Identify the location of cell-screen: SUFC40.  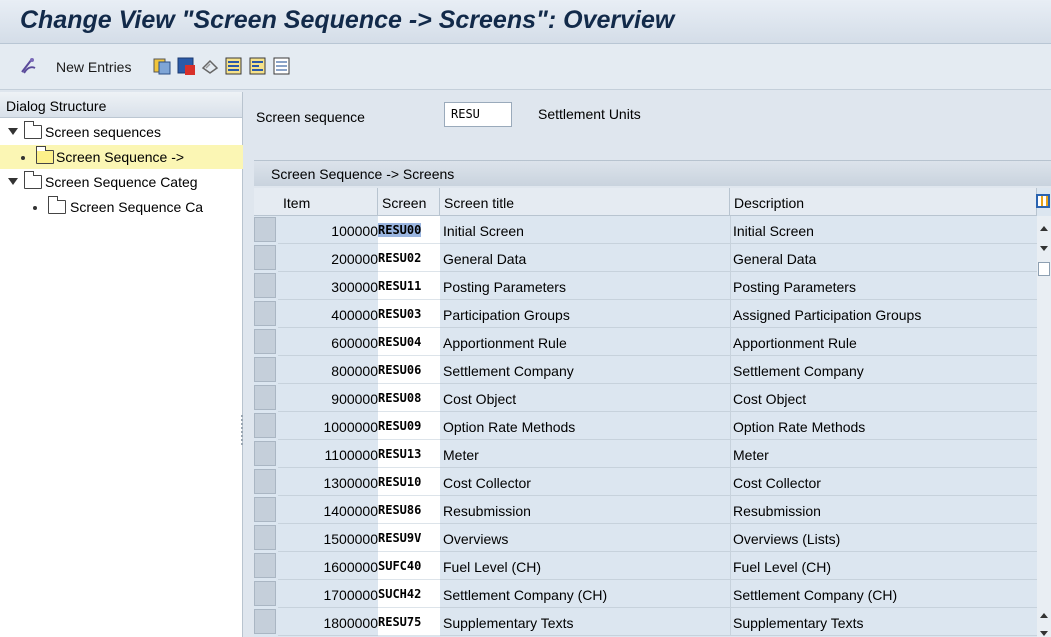
(409, 566).